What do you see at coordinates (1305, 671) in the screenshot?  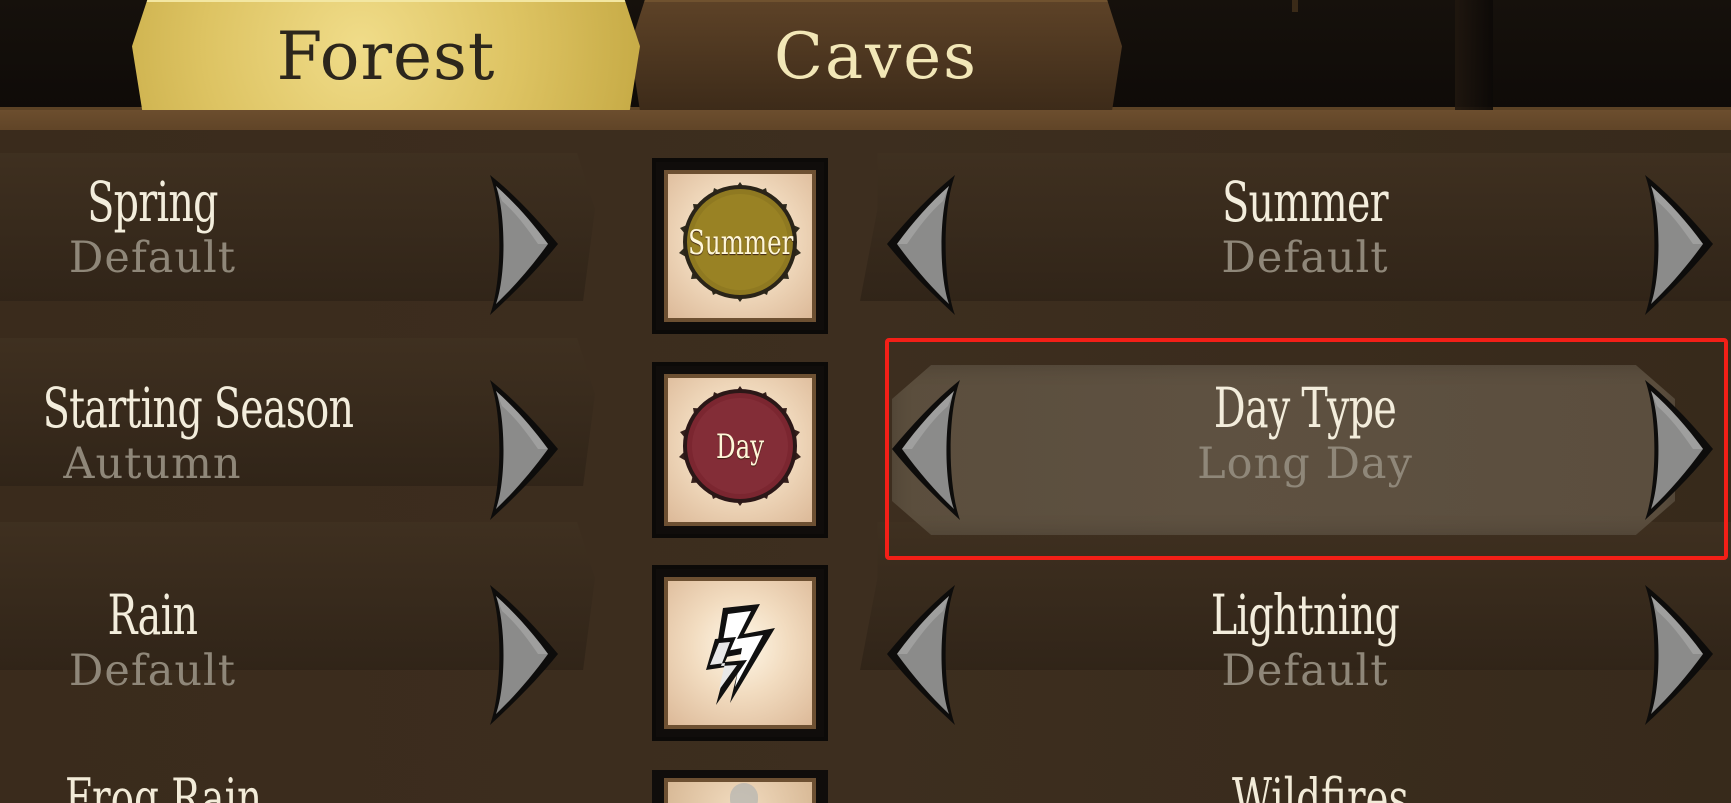 I see `lightning-value: Default` at bounding box center [1305, 671].